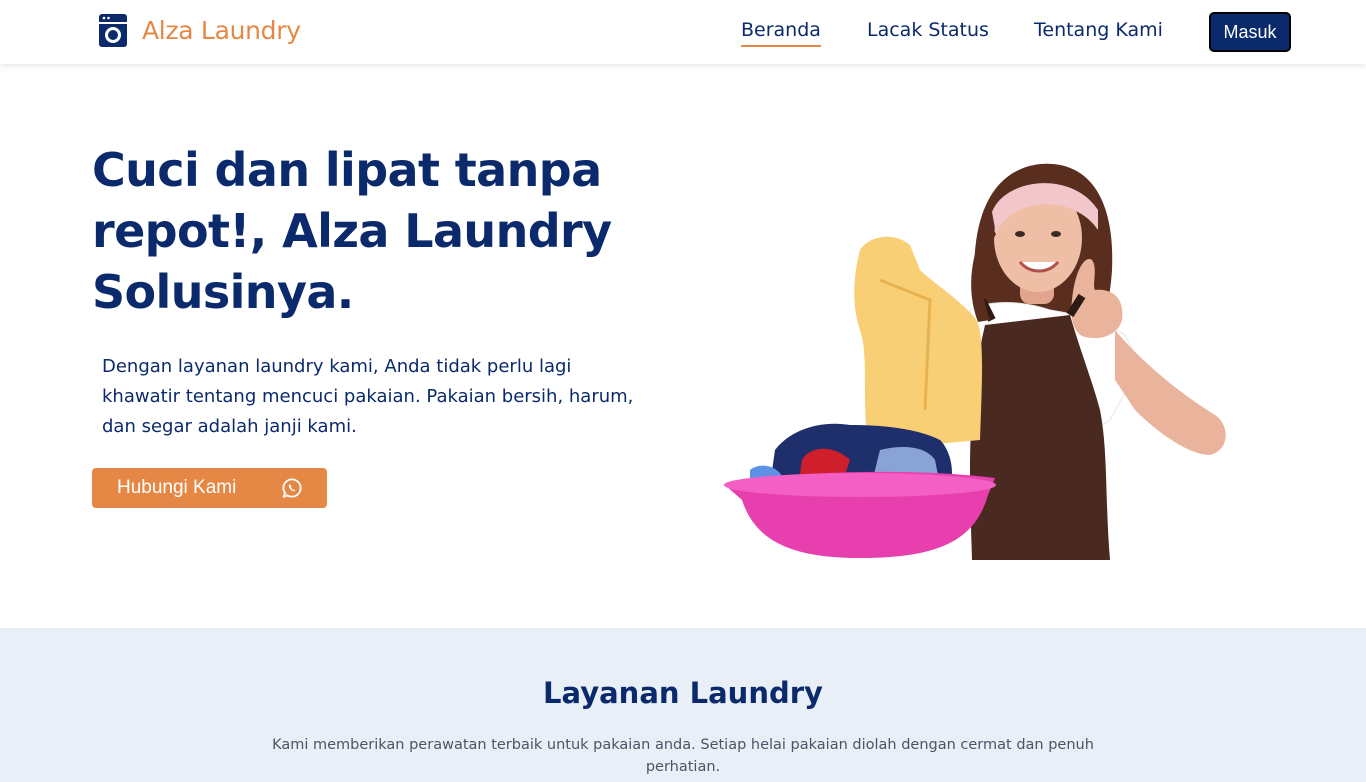 This screenshot has height=782, width=1366. Describe the element at coordinates (1250, 32) in the screenshot. I see `login-button: Masuk` at that location.